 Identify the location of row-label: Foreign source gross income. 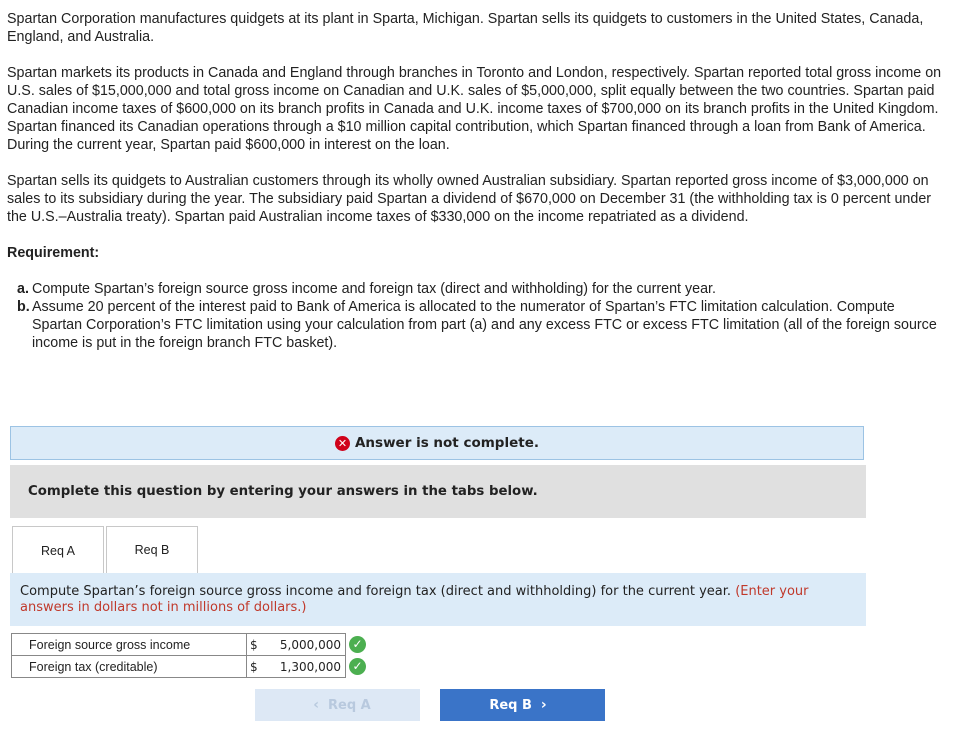
(129, 644).